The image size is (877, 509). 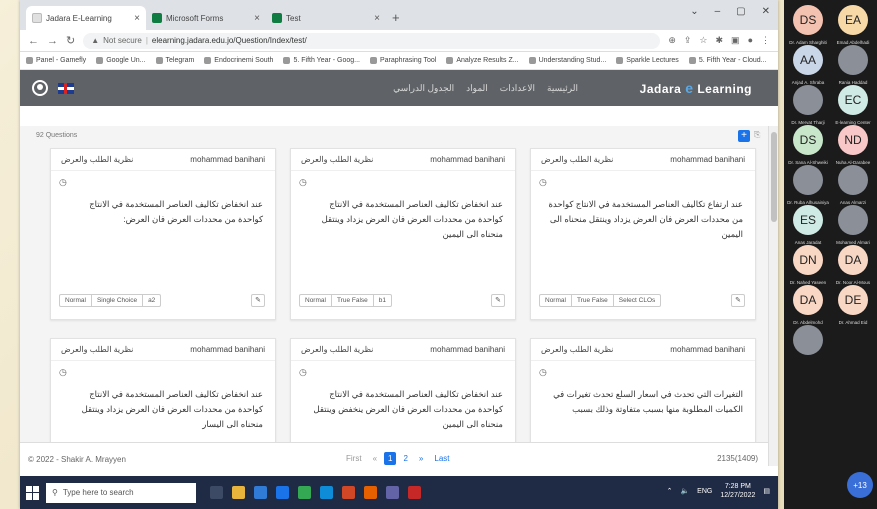 I want to click on bookmark: Panel - Gamefly, so click(x=56, y=60).